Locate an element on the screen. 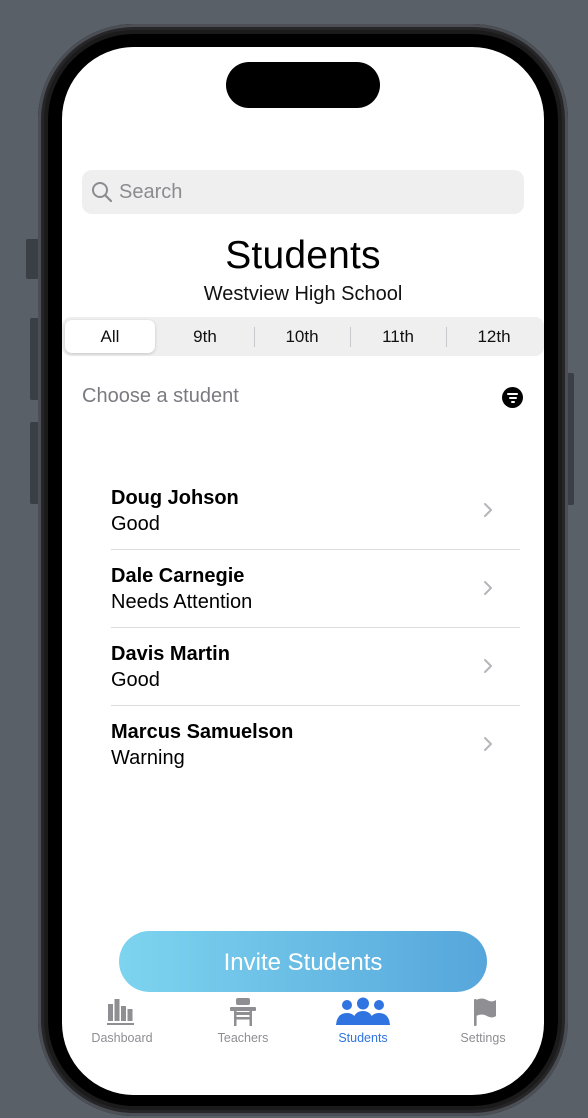 This screenshot has width=588, height=1118. tab-bar: Dashboard Teachers Students Settings is located at coordinates (303, 1027).